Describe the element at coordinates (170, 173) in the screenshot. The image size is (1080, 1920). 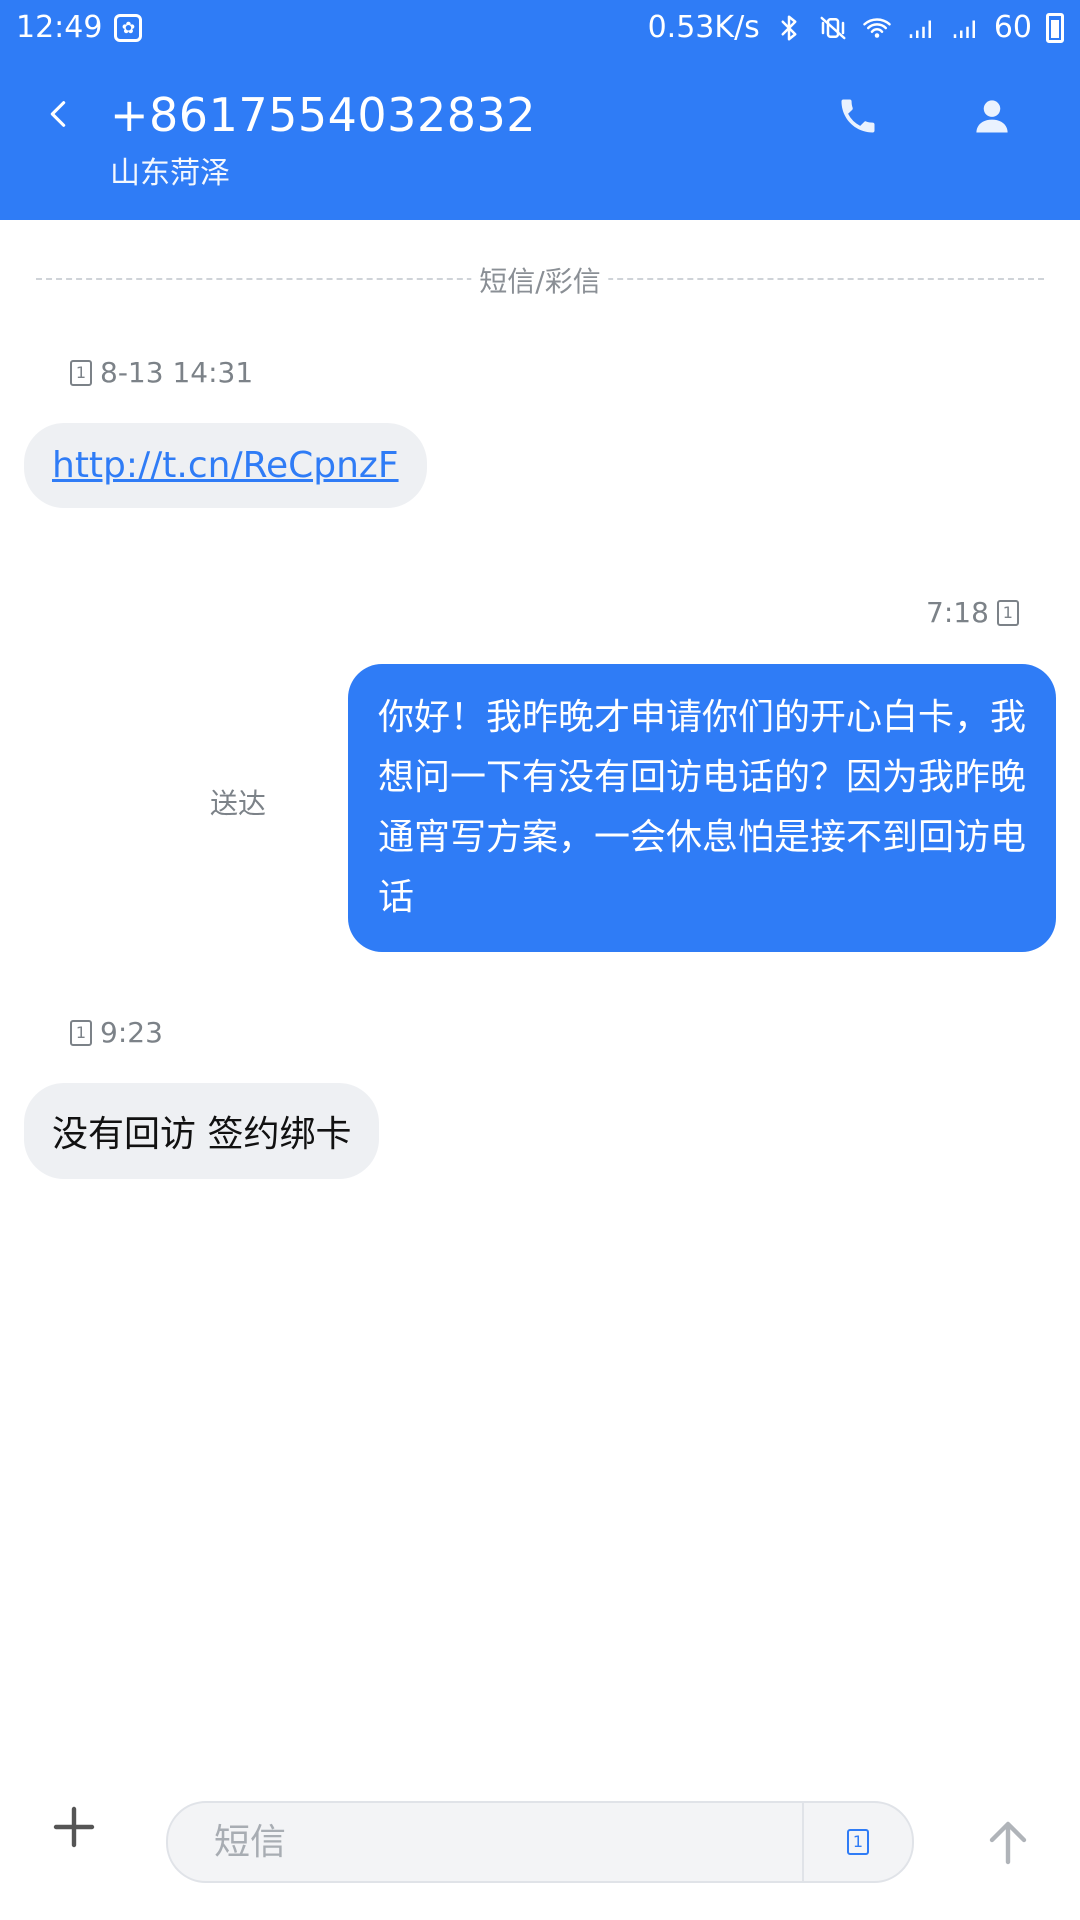
I see `contact-location: 山东菏泽` at that location.